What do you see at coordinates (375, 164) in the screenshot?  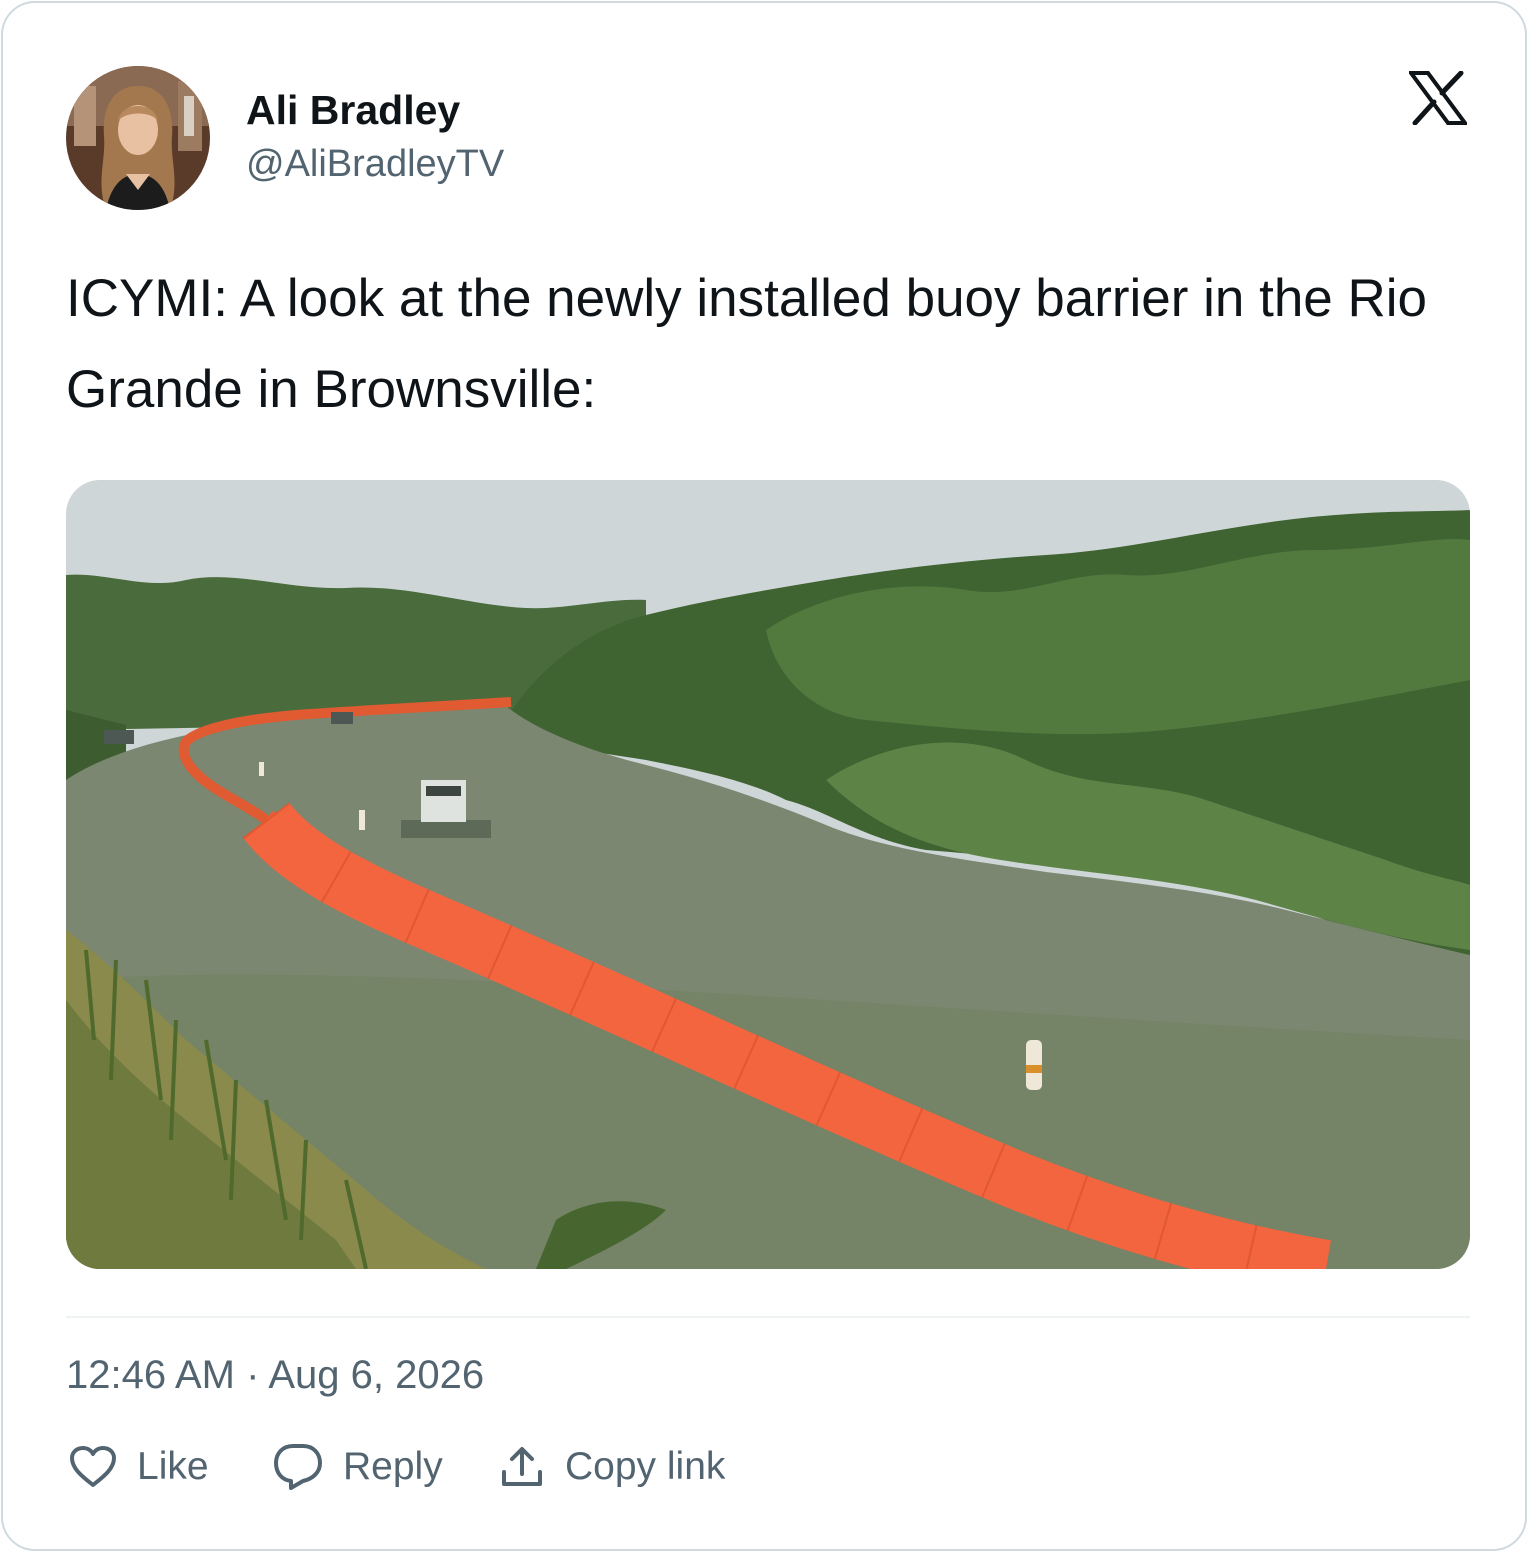 I see `author-handle: @AliBradleyTV` at bounding box center [375, 164].